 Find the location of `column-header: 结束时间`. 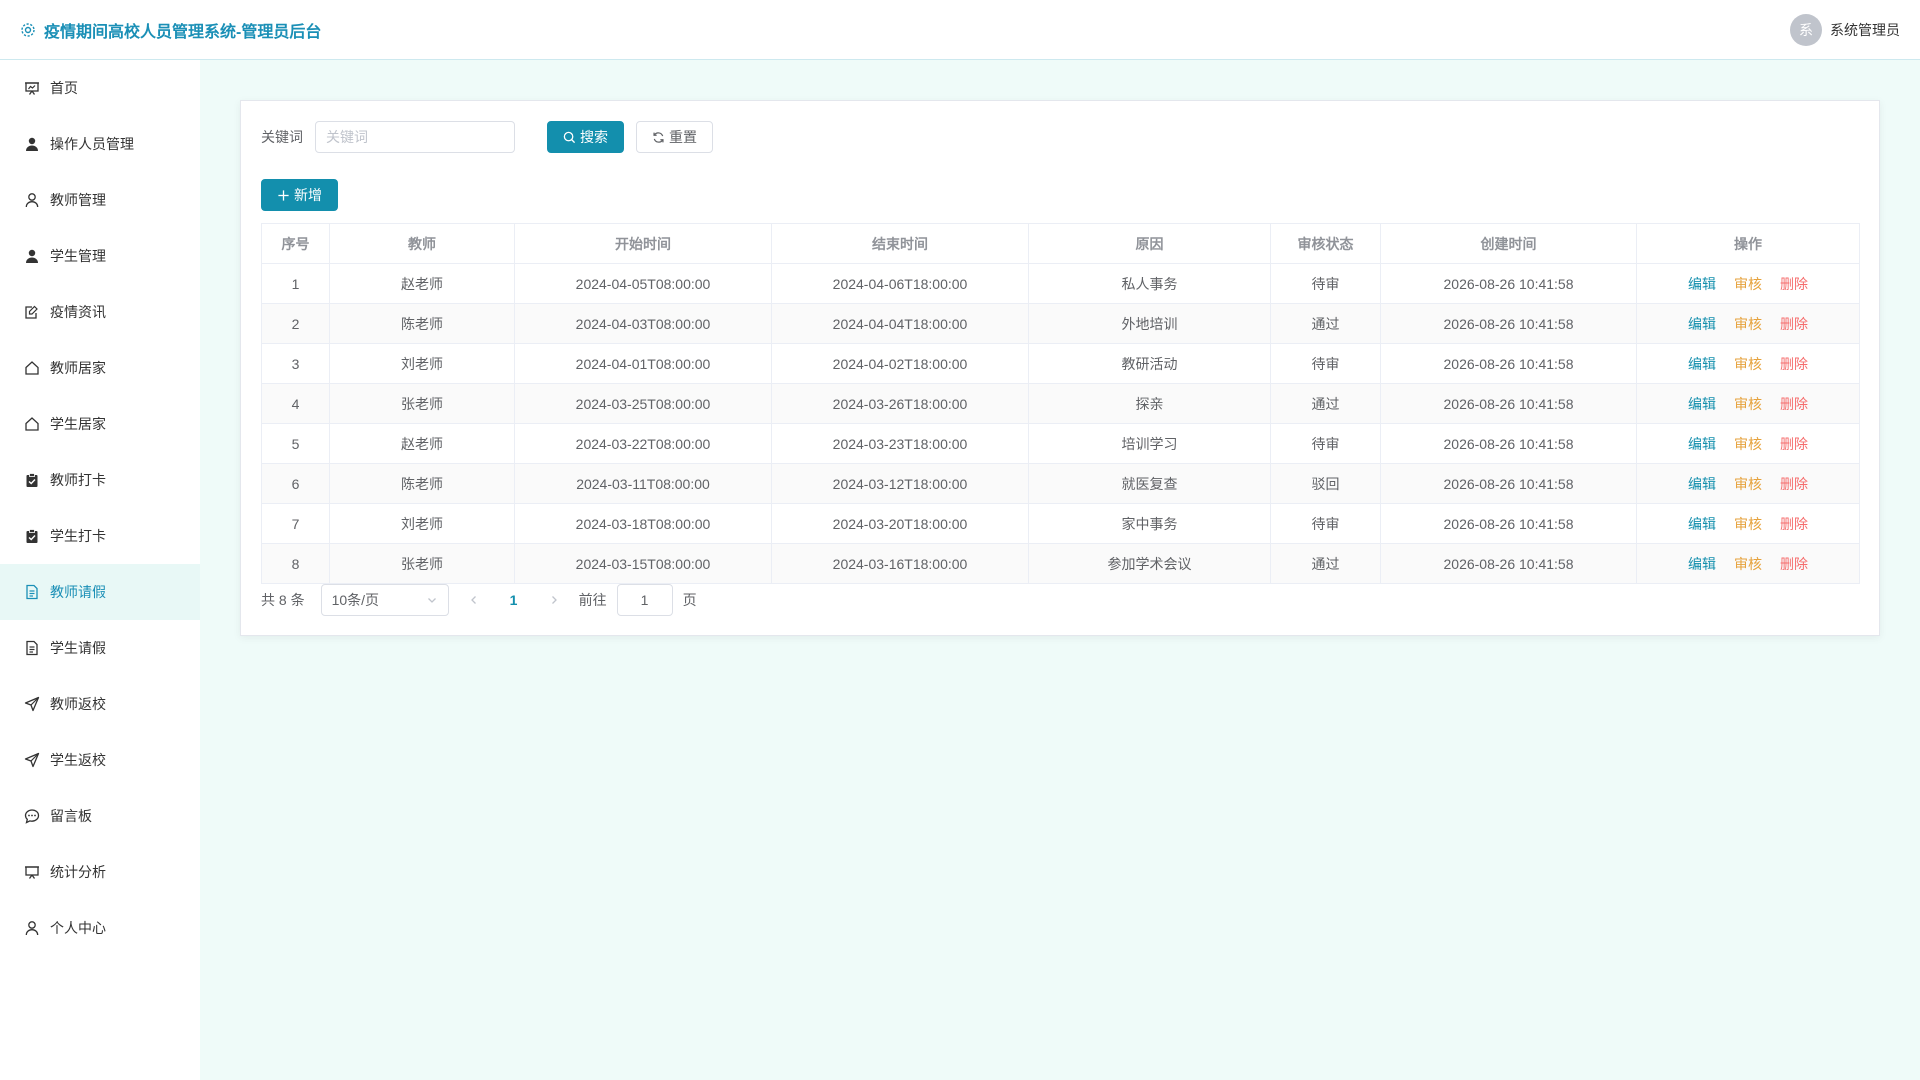

column-header: 结束时间 is located at coordinates (900, 243).